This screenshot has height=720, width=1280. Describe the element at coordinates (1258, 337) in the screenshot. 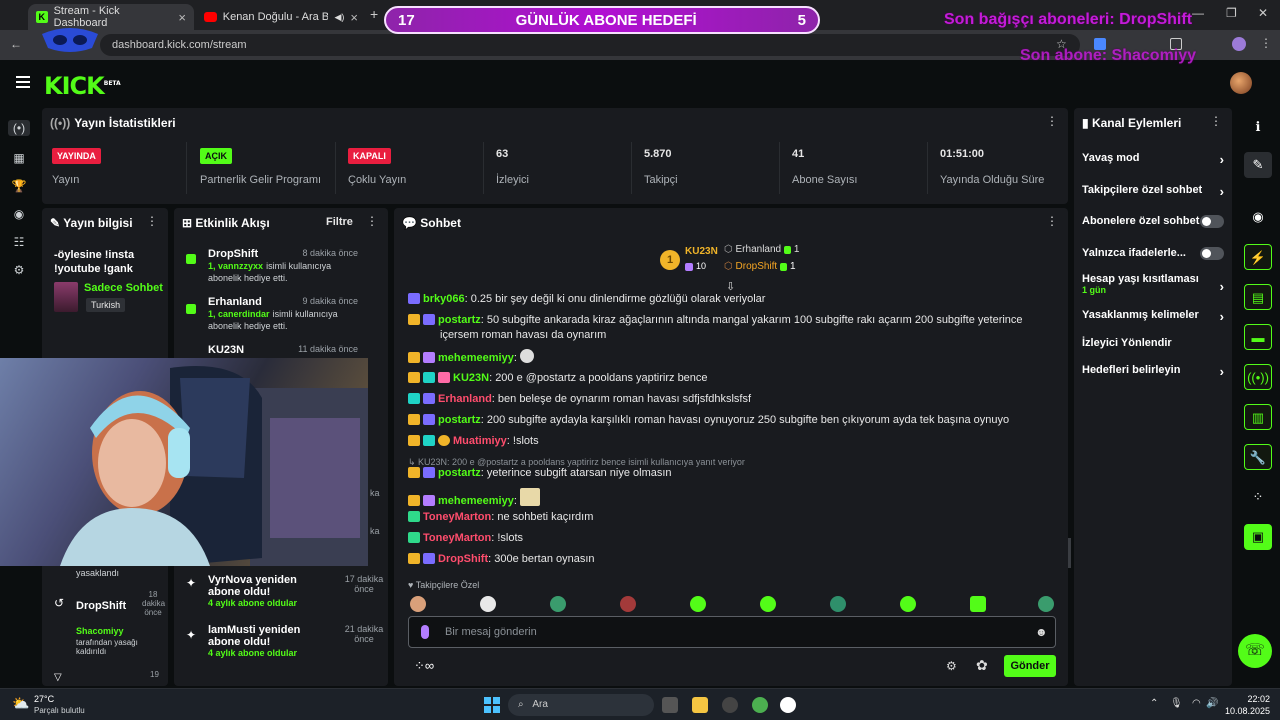

I see `chat-icon: ▬` at that location.